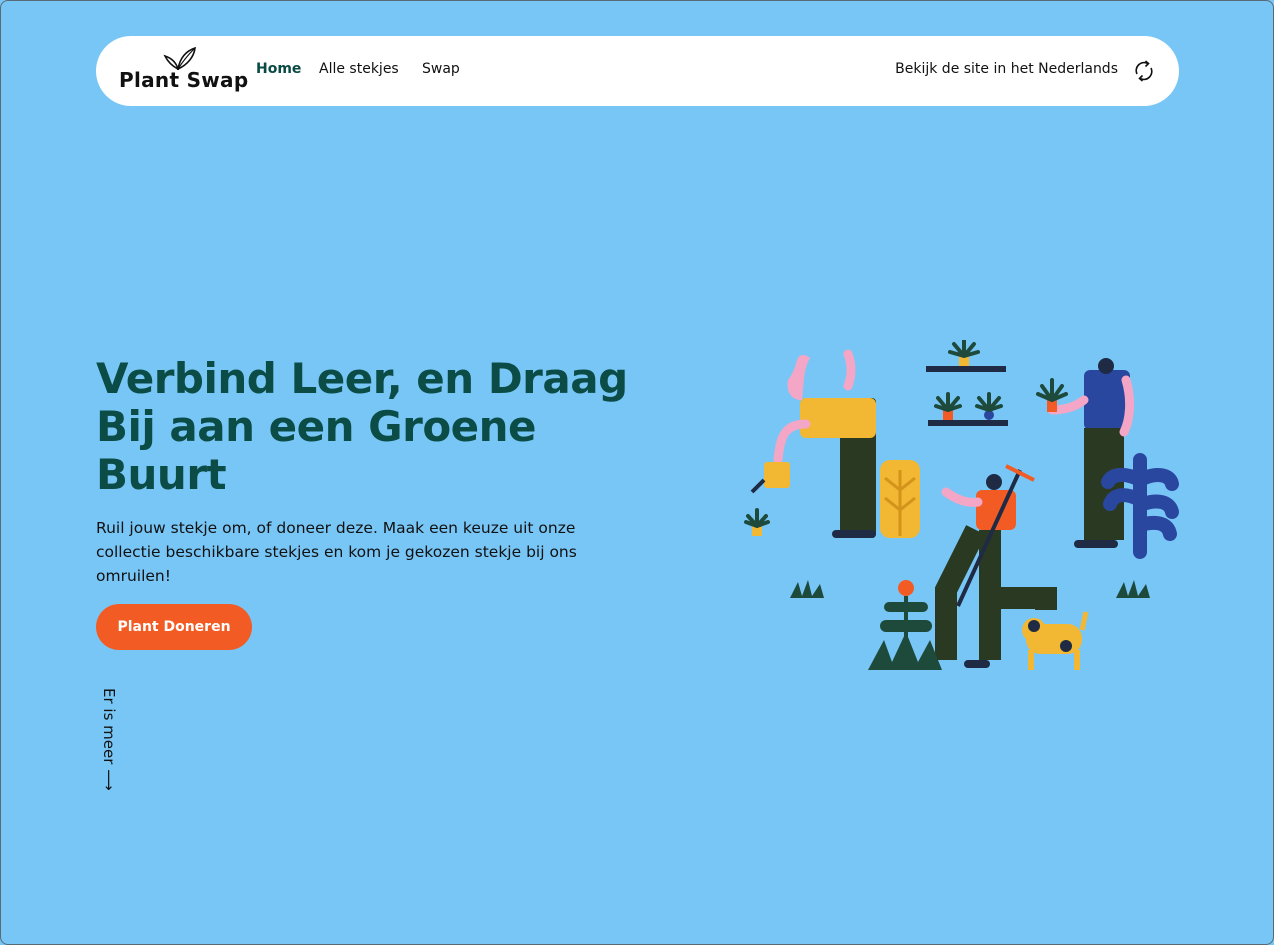  What do you see at coordinates (278, 69) in the screenshot?
I see `nav-link-home: Home` at bounding box center [278, 69].